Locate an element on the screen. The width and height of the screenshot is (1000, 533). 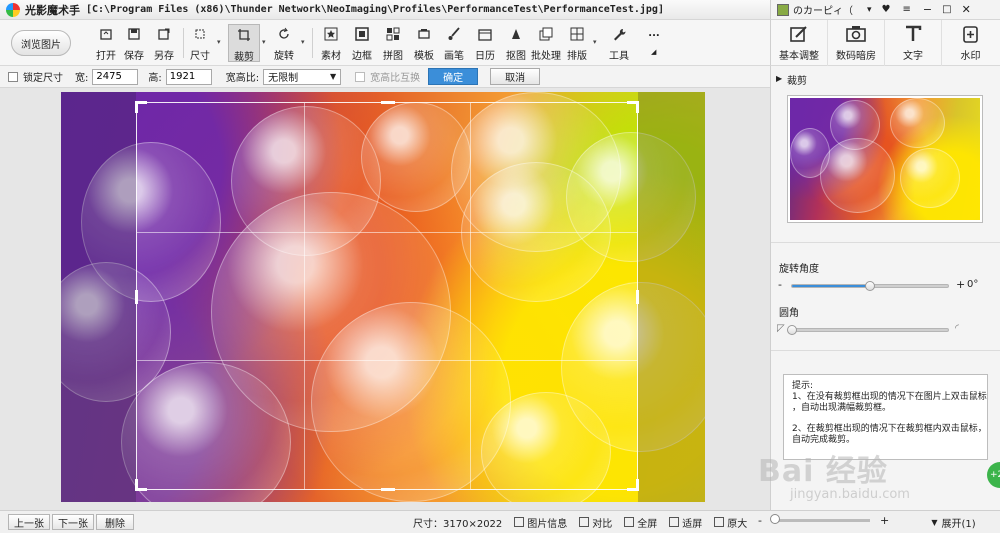
original-size-button: 原大 is located at coordinates (730, 522).